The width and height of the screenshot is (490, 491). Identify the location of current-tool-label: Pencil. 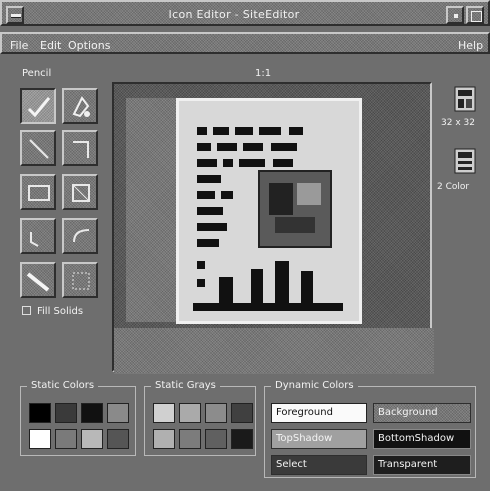
(37, 73).